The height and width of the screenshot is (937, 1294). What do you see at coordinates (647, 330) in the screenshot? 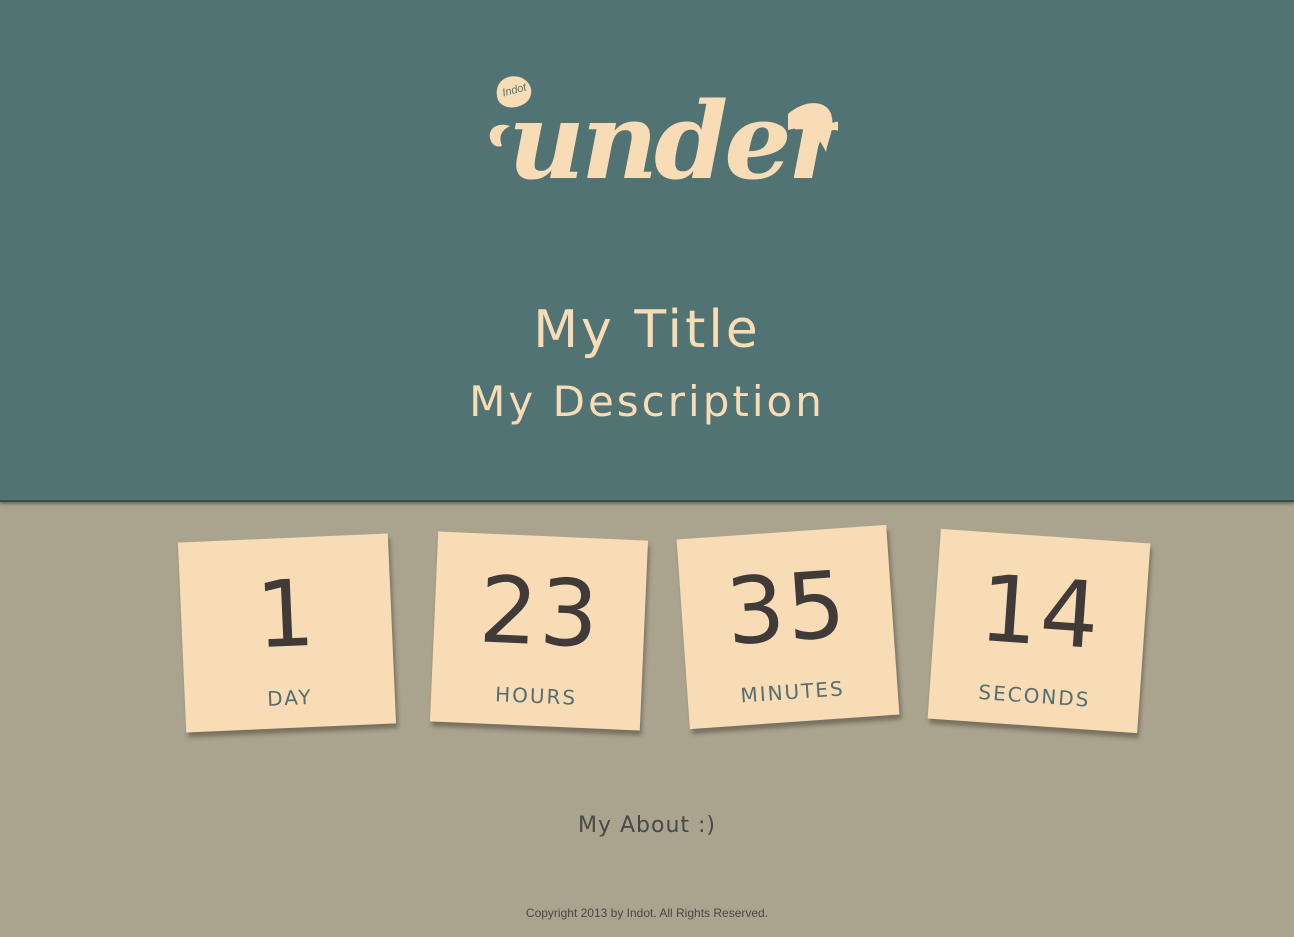
I see `page-title: My Title` at bounding box center [647, 330].